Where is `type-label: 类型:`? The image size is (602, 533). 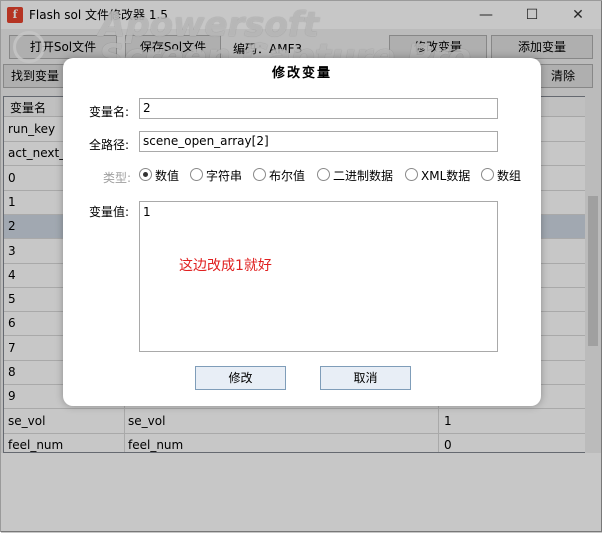
type-label: 类型: is located at coordinates (117, 178).